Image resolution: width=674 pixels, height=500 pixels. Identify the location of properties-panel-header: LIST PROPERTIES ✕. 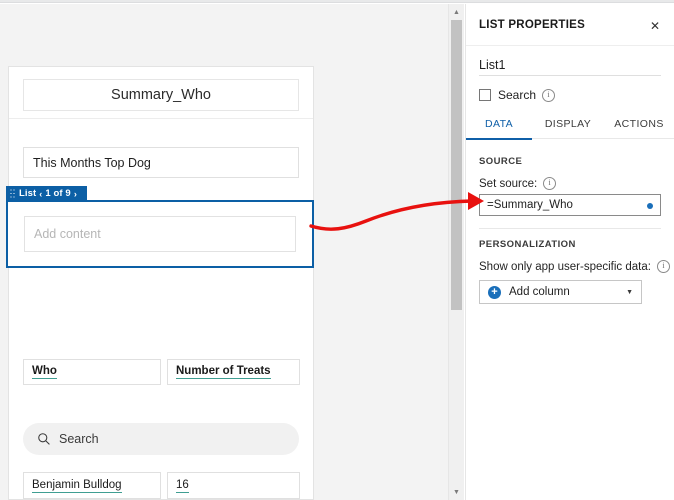
(570, 25).